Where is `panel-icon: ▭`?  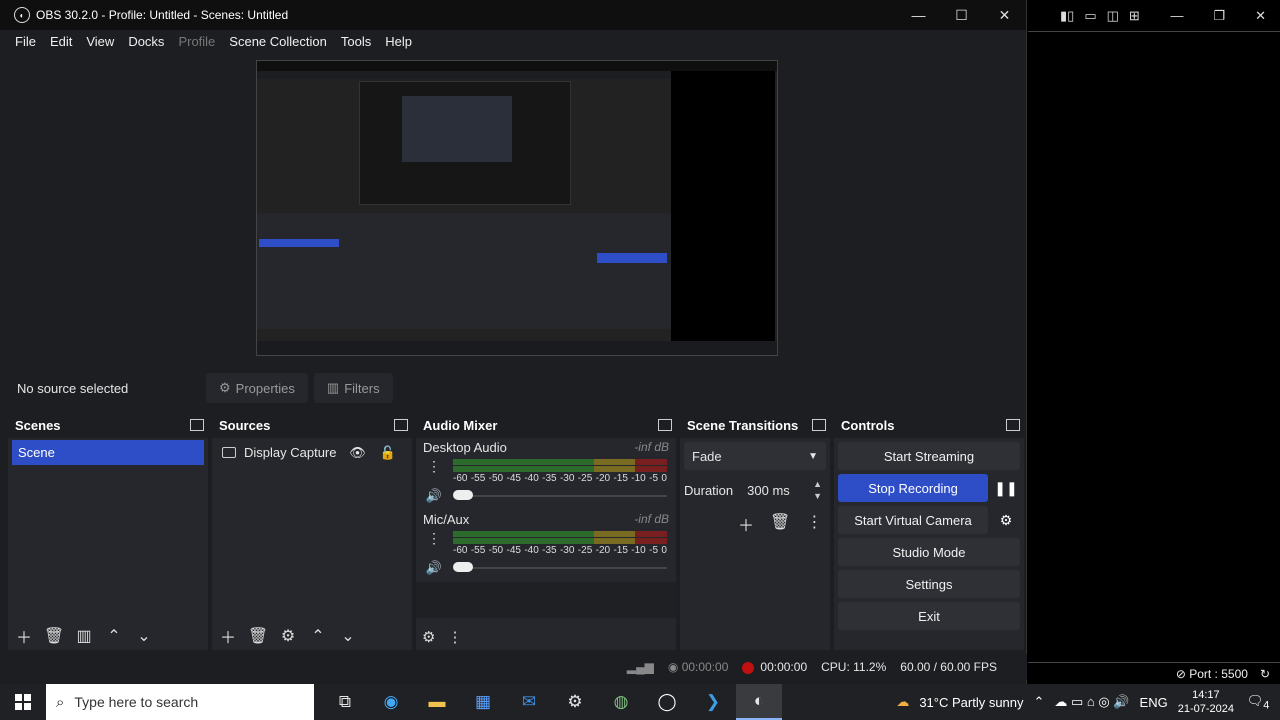
panel-icon: ▭ is located at coordinates (1090, 16).